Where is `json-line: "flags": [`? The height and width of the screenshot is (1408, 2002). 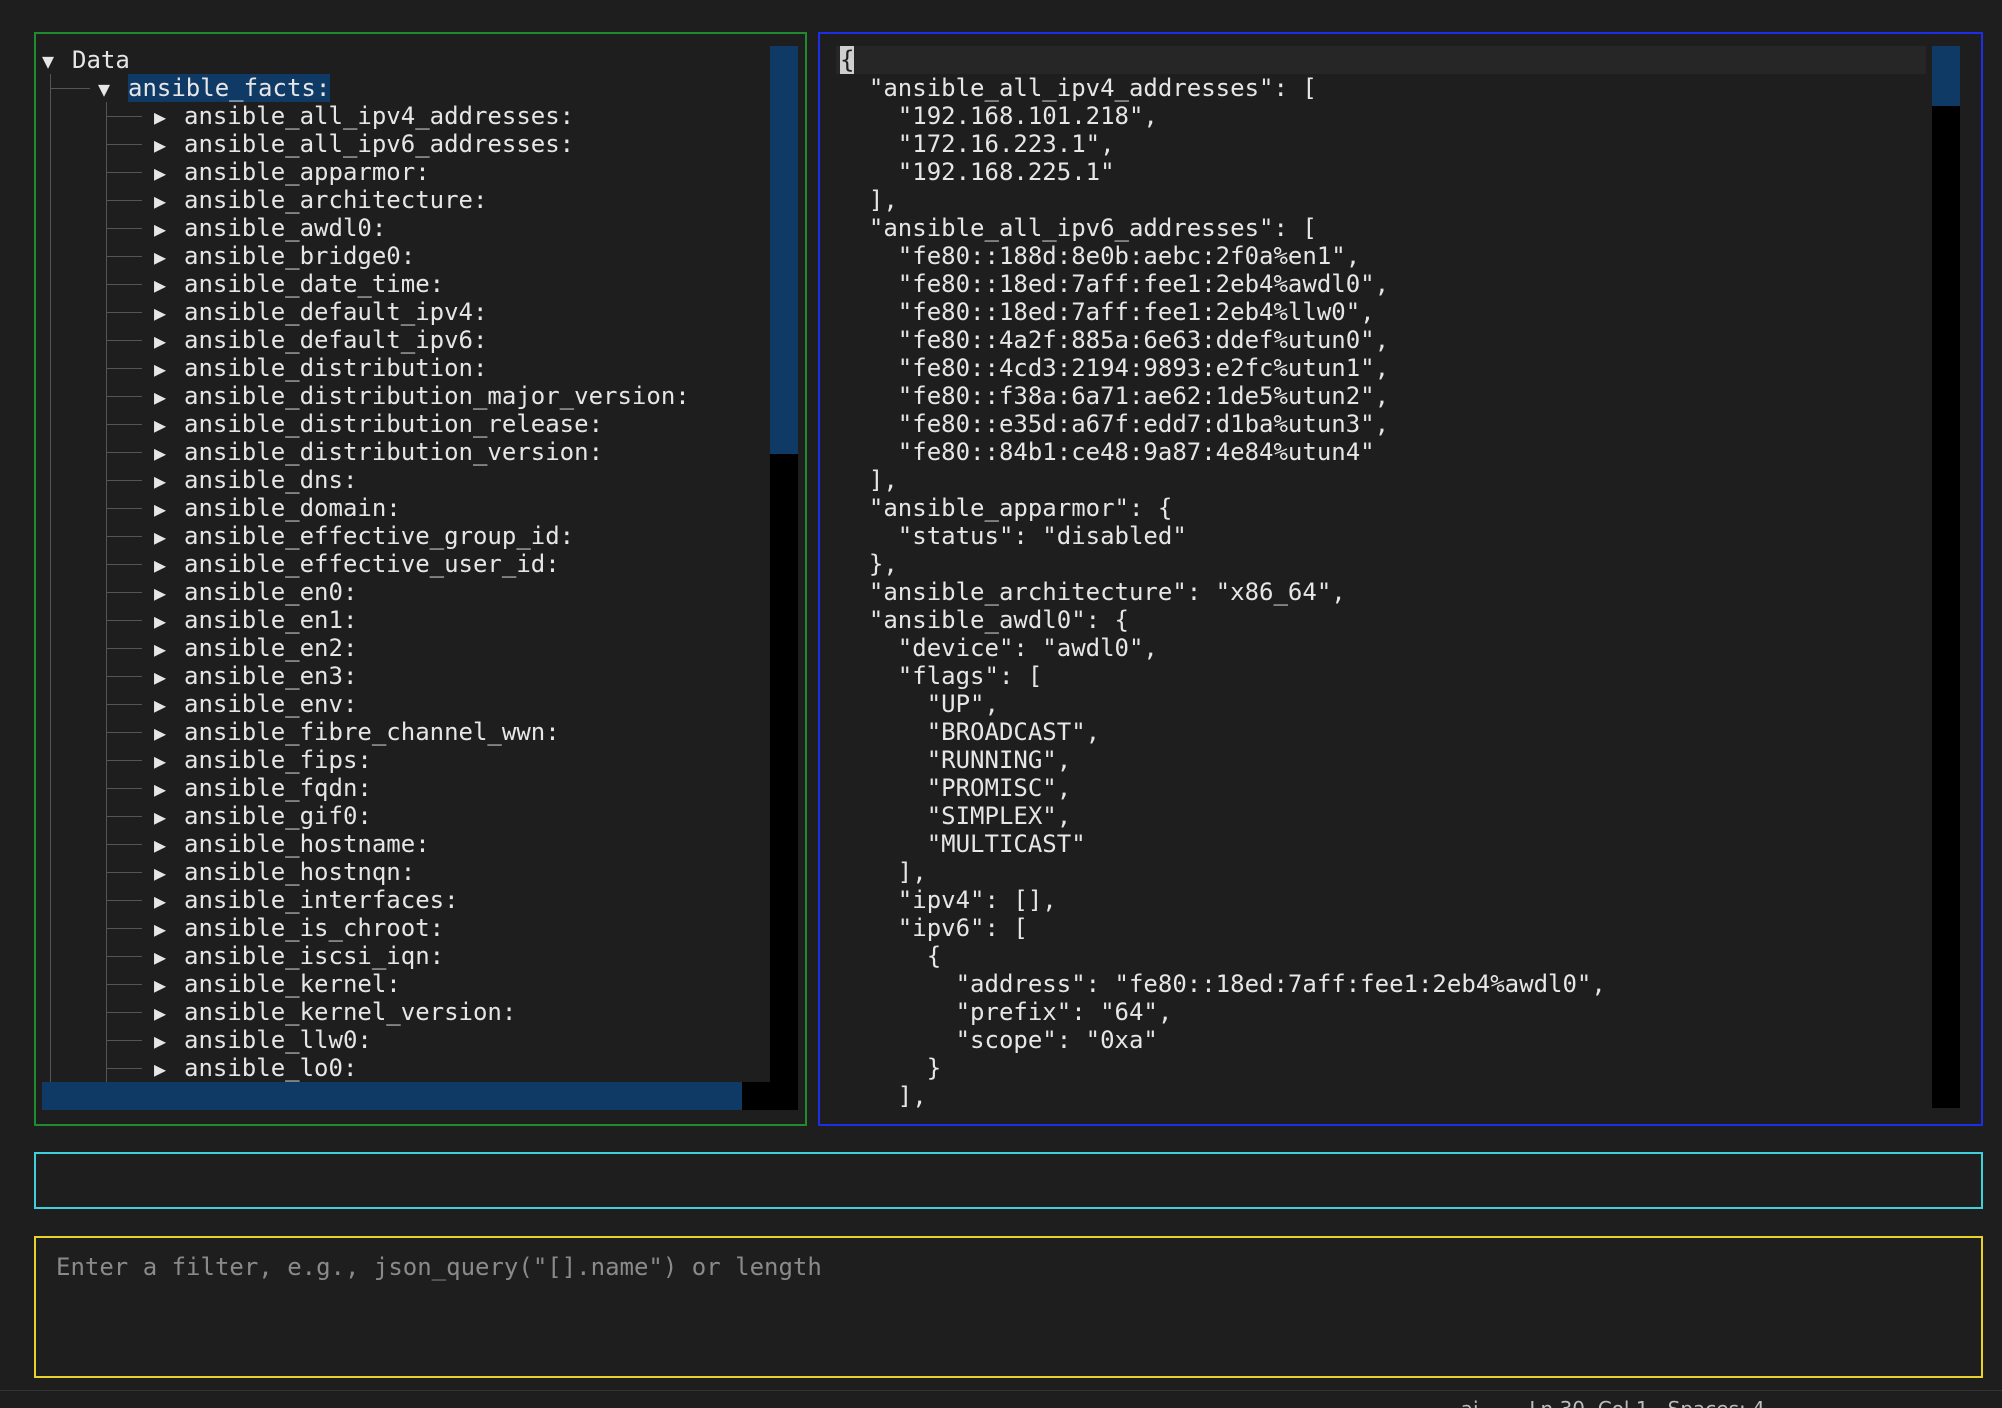 json-line: "flags": [ is located at coordinates (941, 676).